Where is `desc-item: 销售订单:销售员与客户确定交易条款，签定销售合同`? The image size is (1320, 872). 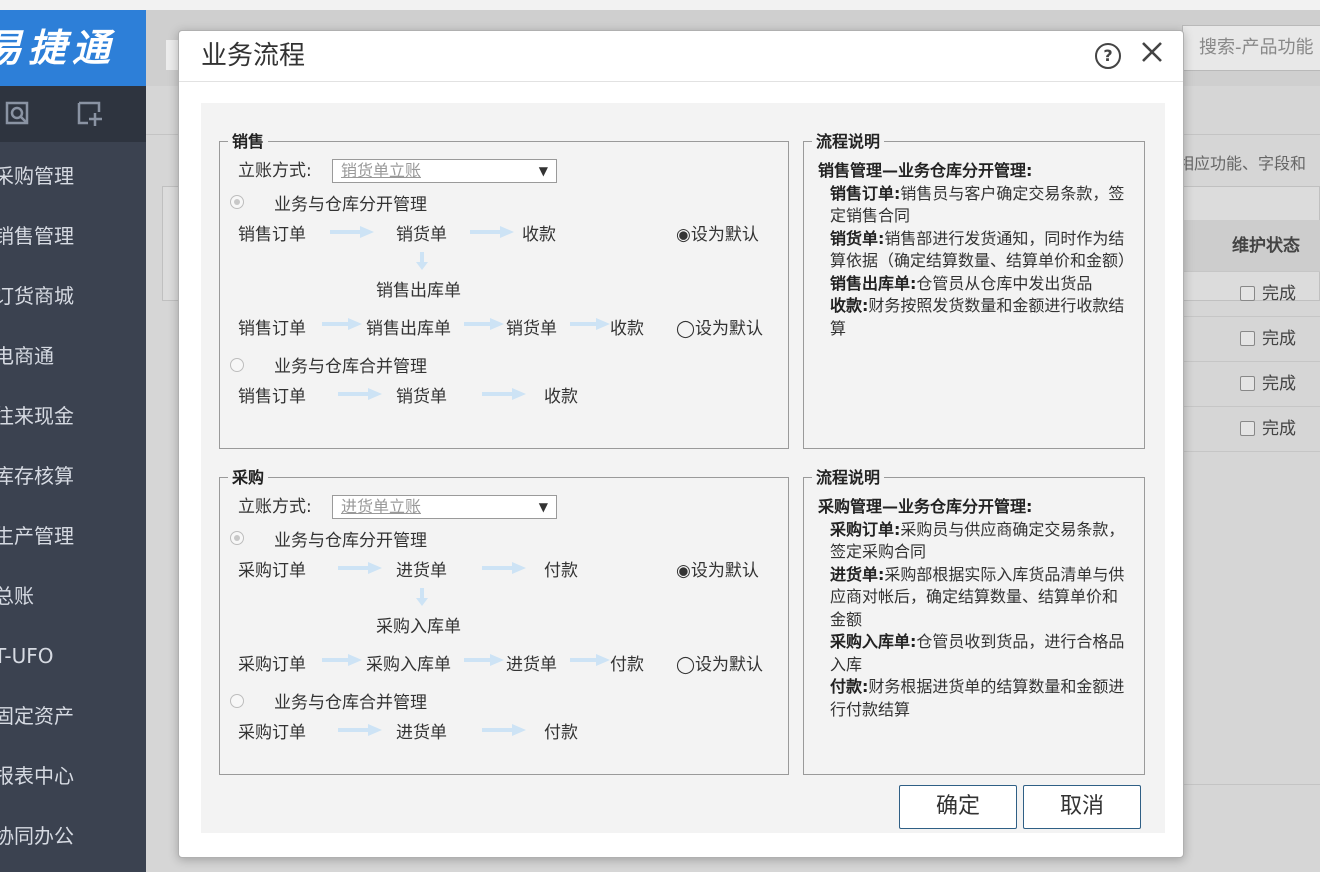 desc-item: 销售订单:销售员与客户确定交易条款，签定销售合同 is located at coordinates (977, 204).